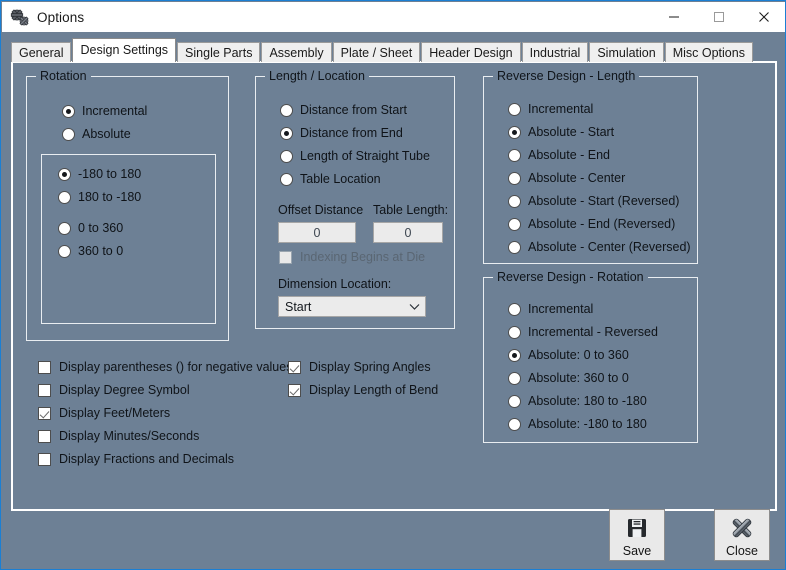 The height and width of the screenshot is (570, 786). Describe the element at coordinates (363, 257) in the screenshot. I see `checkbox-label: Indexing Begins at Die` at that location.